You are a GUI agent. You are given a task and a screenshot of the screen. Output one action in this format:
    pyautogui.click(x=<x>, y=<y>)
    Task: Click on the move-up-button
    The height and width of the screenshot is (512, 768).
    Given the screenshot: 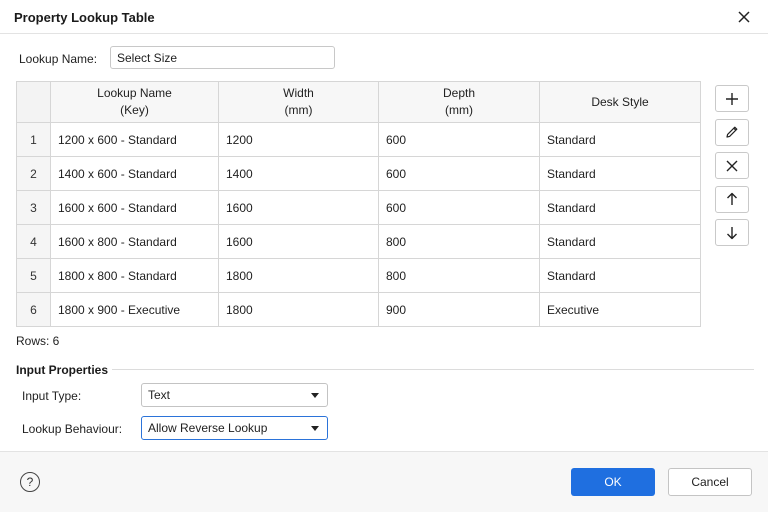 What is the action you would take?
    pyautogui.click(x=732, y=199)
    